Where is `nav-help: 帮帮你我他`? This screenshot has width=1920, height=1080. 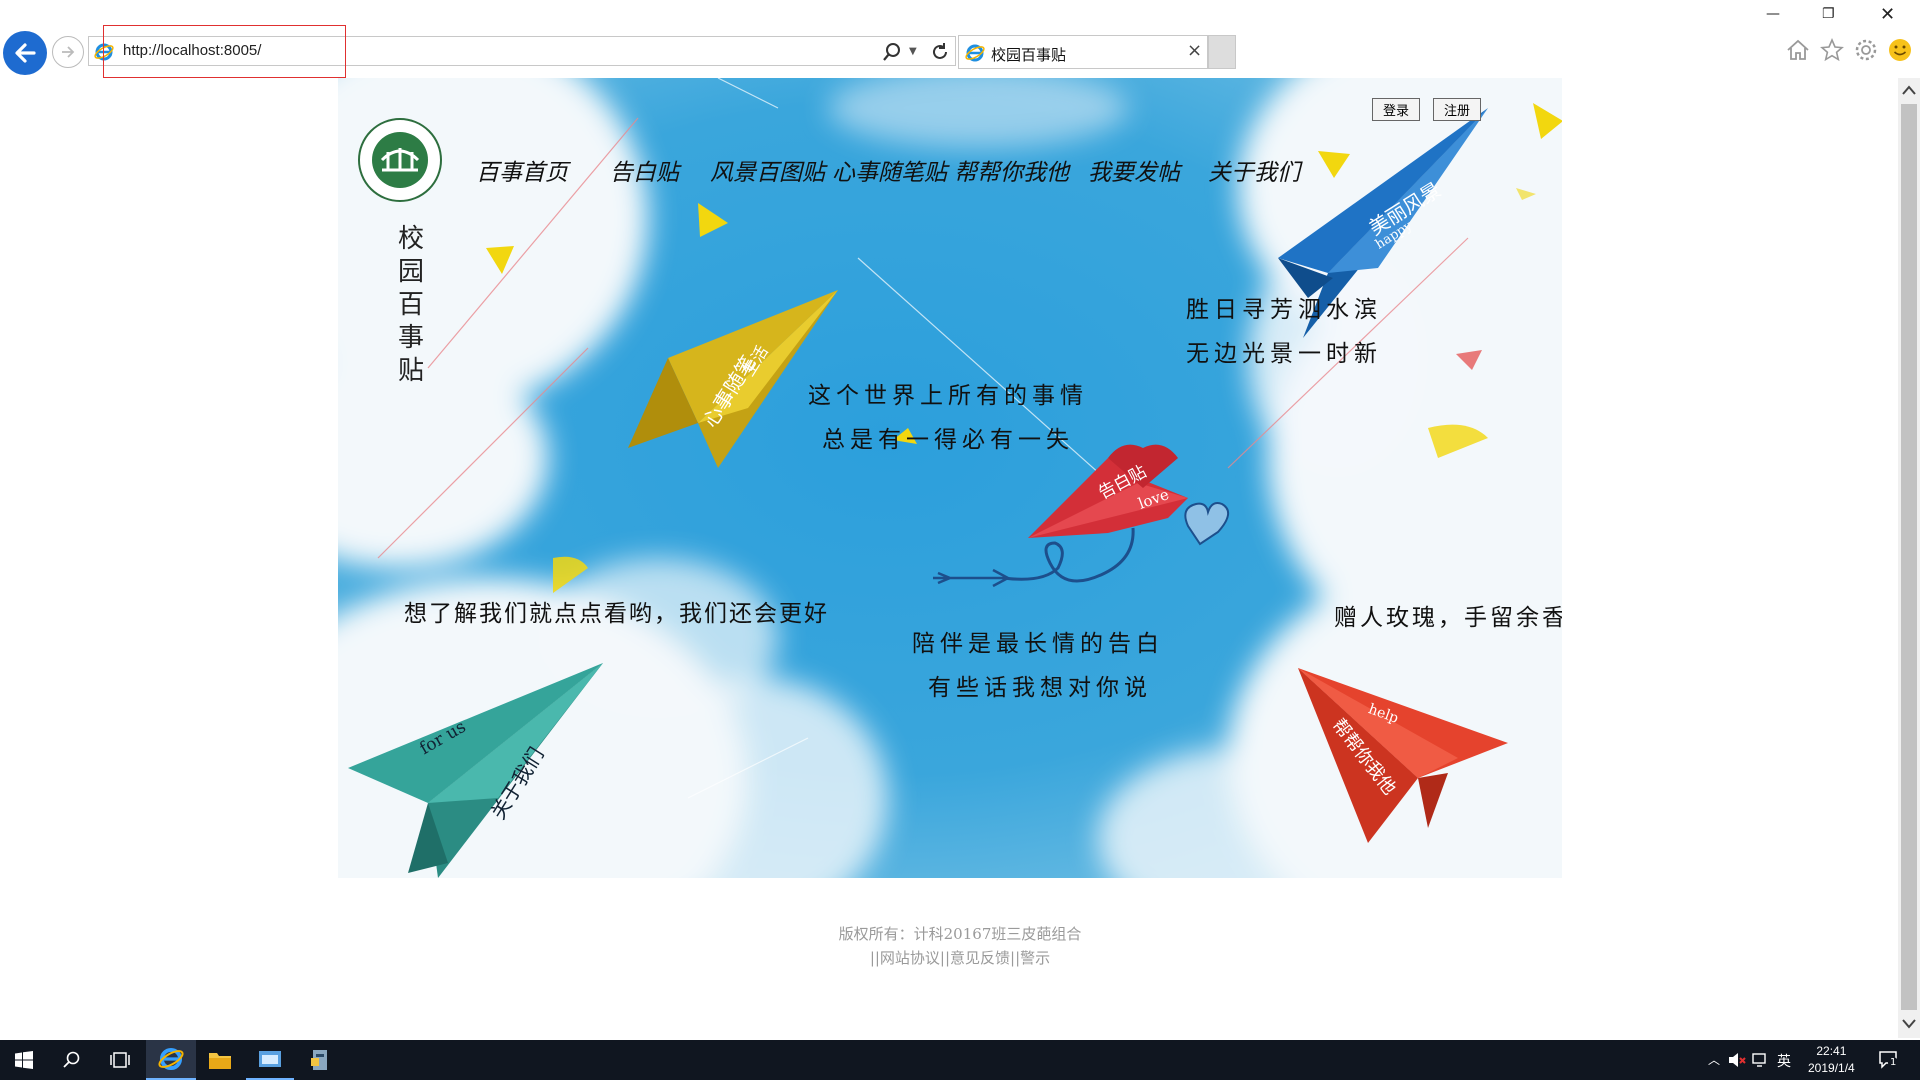
nav-help: 帮帮你我他 is located at coordinates (1011, 170).